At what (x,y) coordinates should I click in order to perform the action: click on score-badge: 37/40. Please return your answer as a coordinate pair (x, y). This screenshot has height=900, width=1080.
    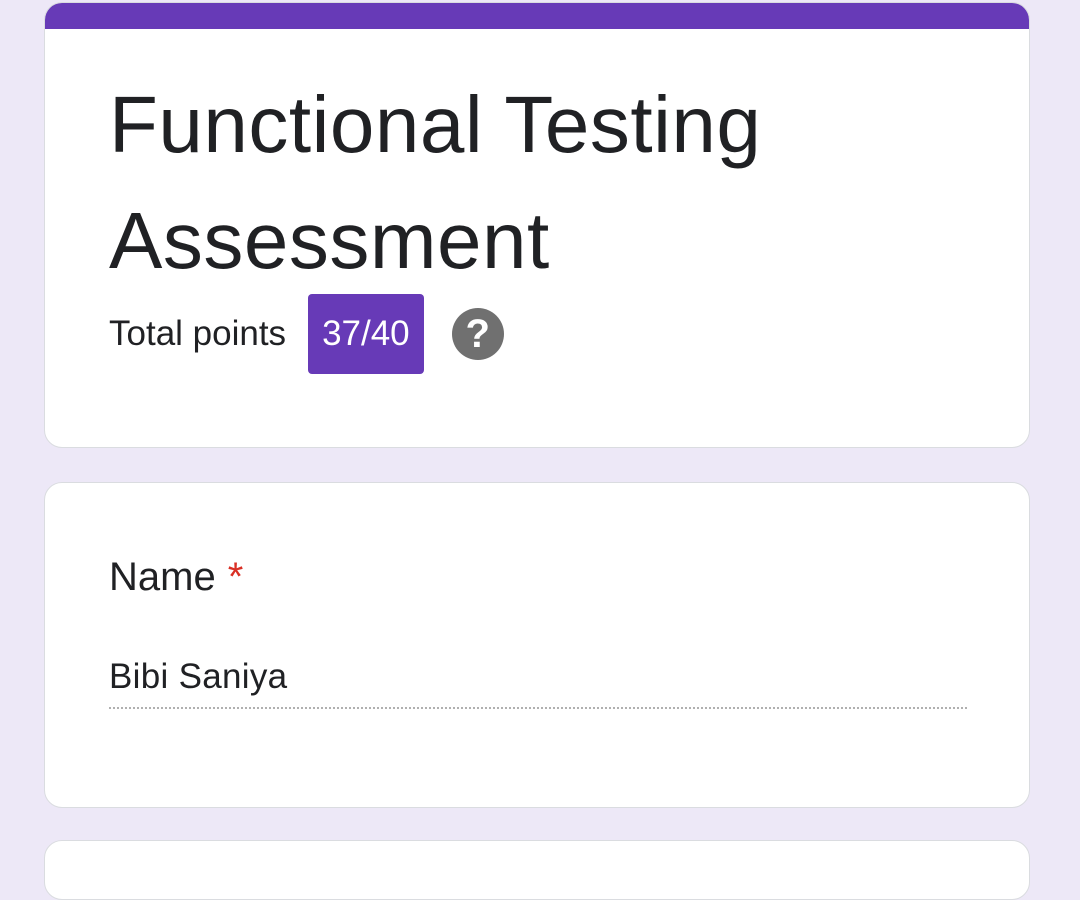
    Looking at the image, I should click on (366, 334).